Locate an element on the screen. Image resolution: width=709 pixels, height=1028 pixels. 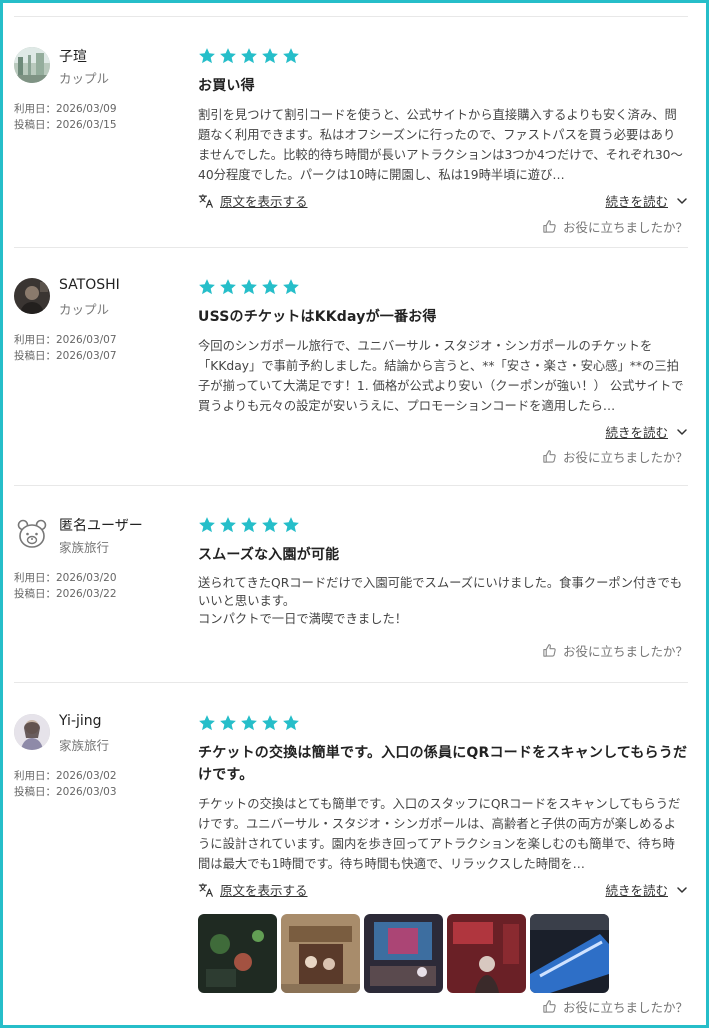
bear-avatar-icon is located at coordinates (32, 534).